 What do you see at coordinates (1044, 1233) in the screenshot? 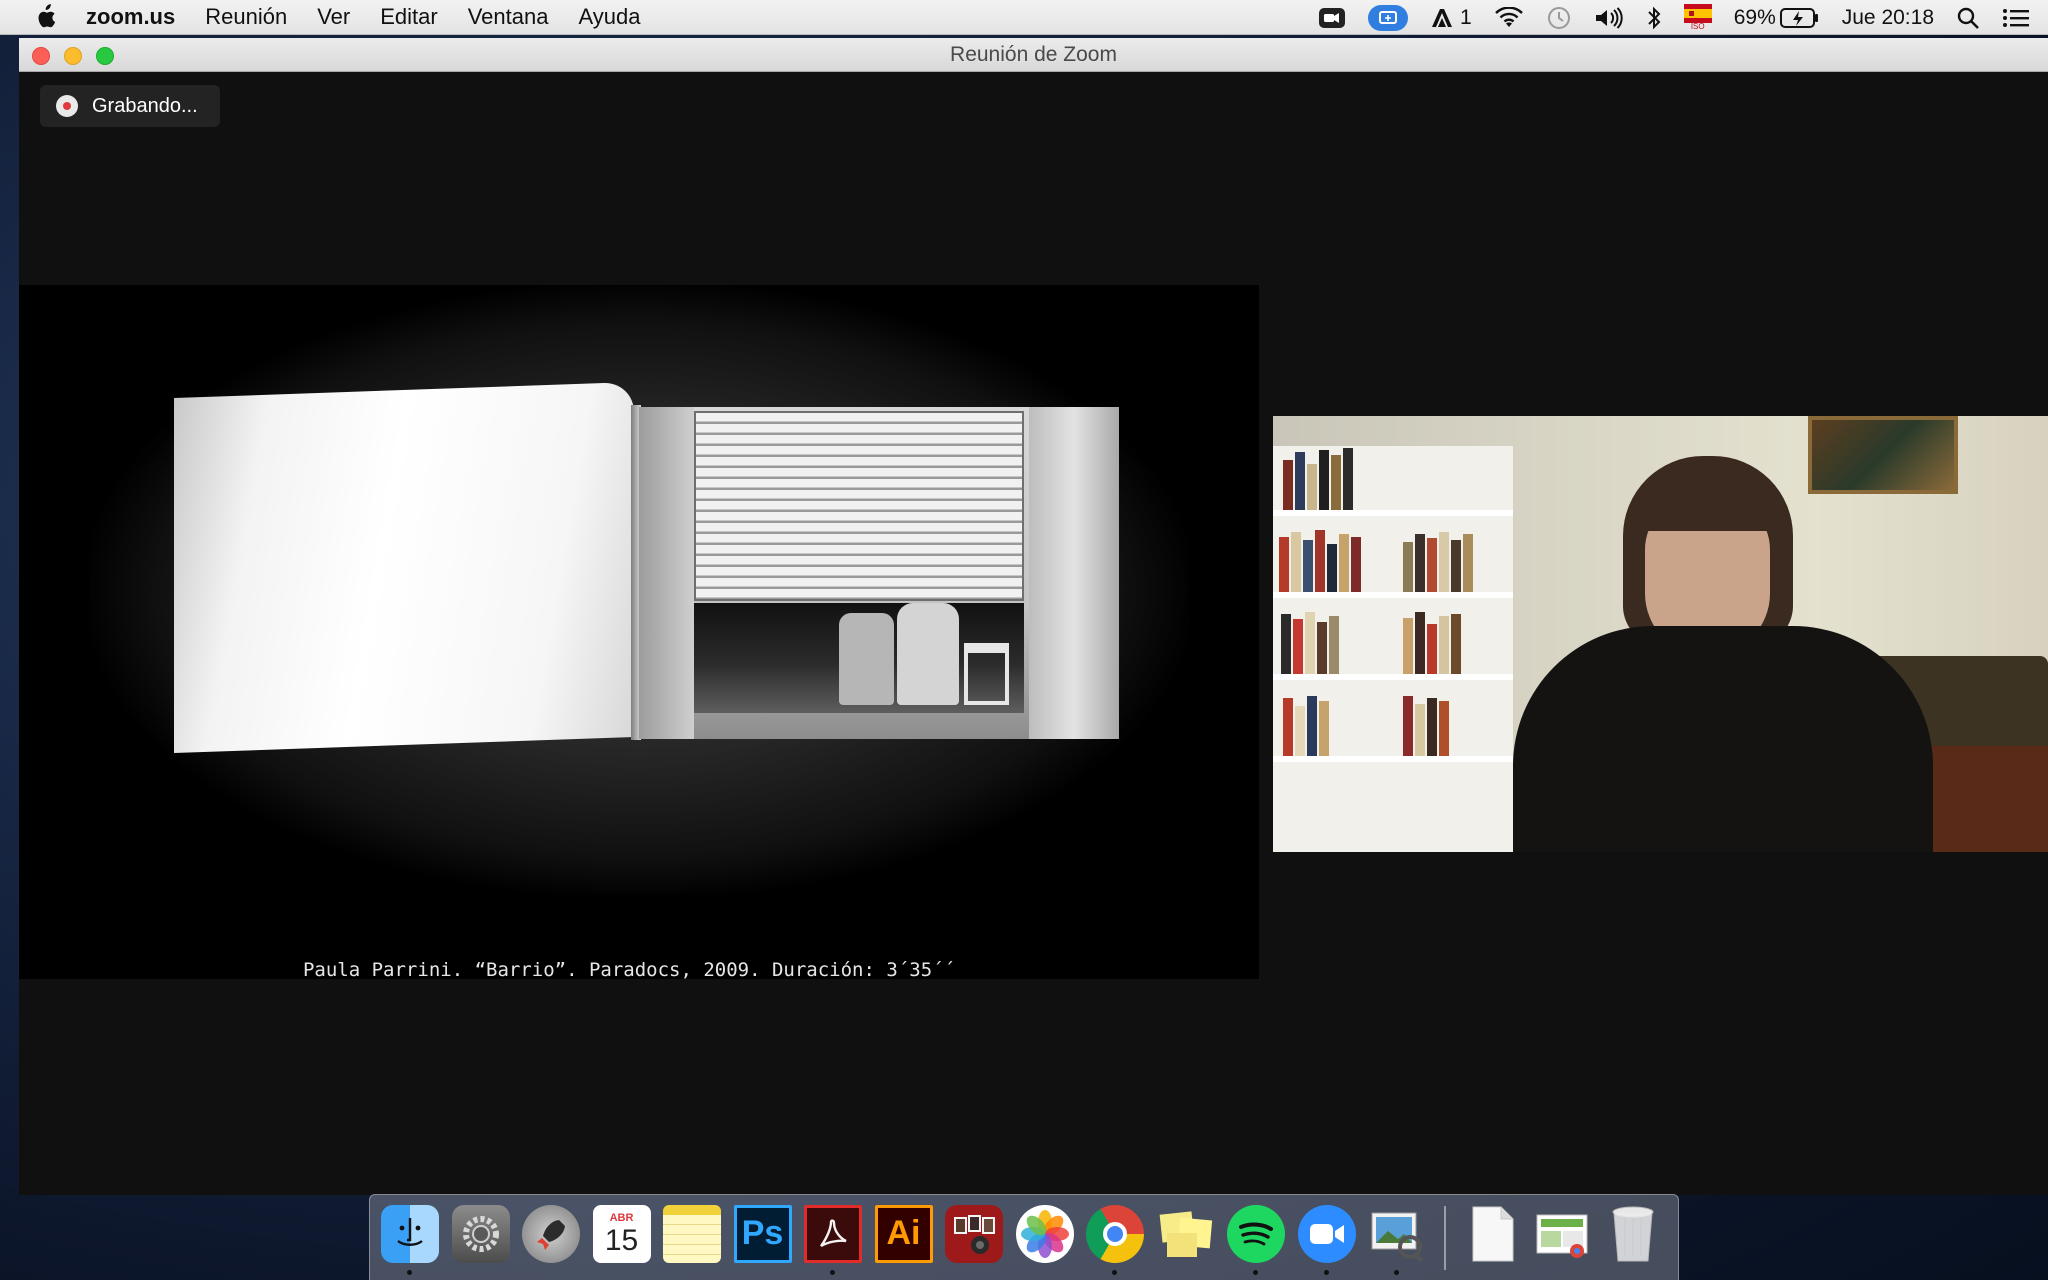
I see `photos-icon` at bounding box center [1044, 1233].